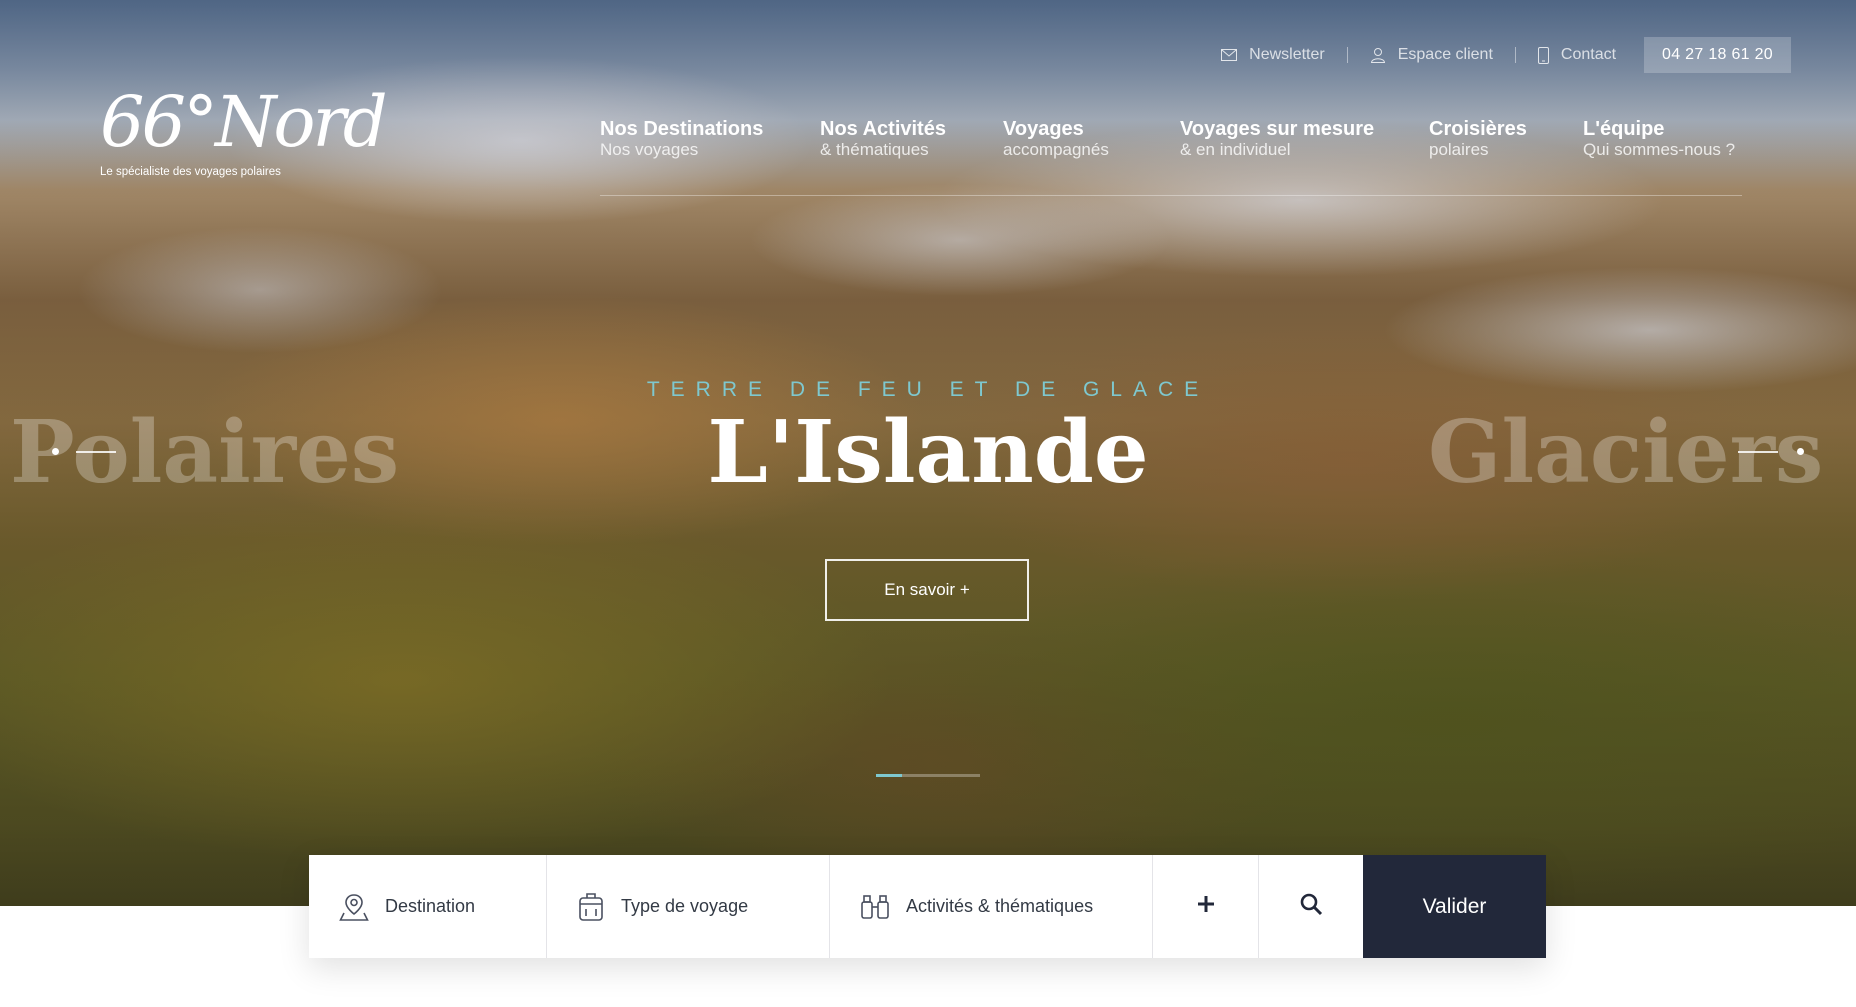 Image resolution: width=1856 pixels, height=1007 pixels. Describe the element at coordinates (1235, 149) in the screenshot. I see `nav-subtitle: & en individuel` at that location.